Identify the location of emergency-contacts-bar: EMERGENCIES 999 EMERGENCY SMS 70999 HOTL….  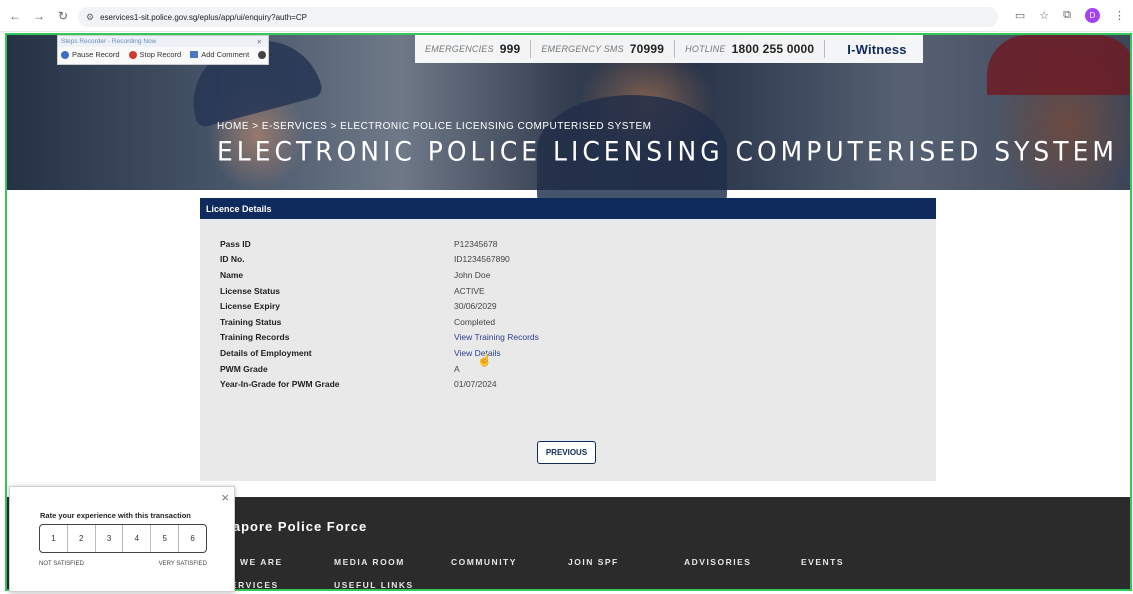
(669, 49).